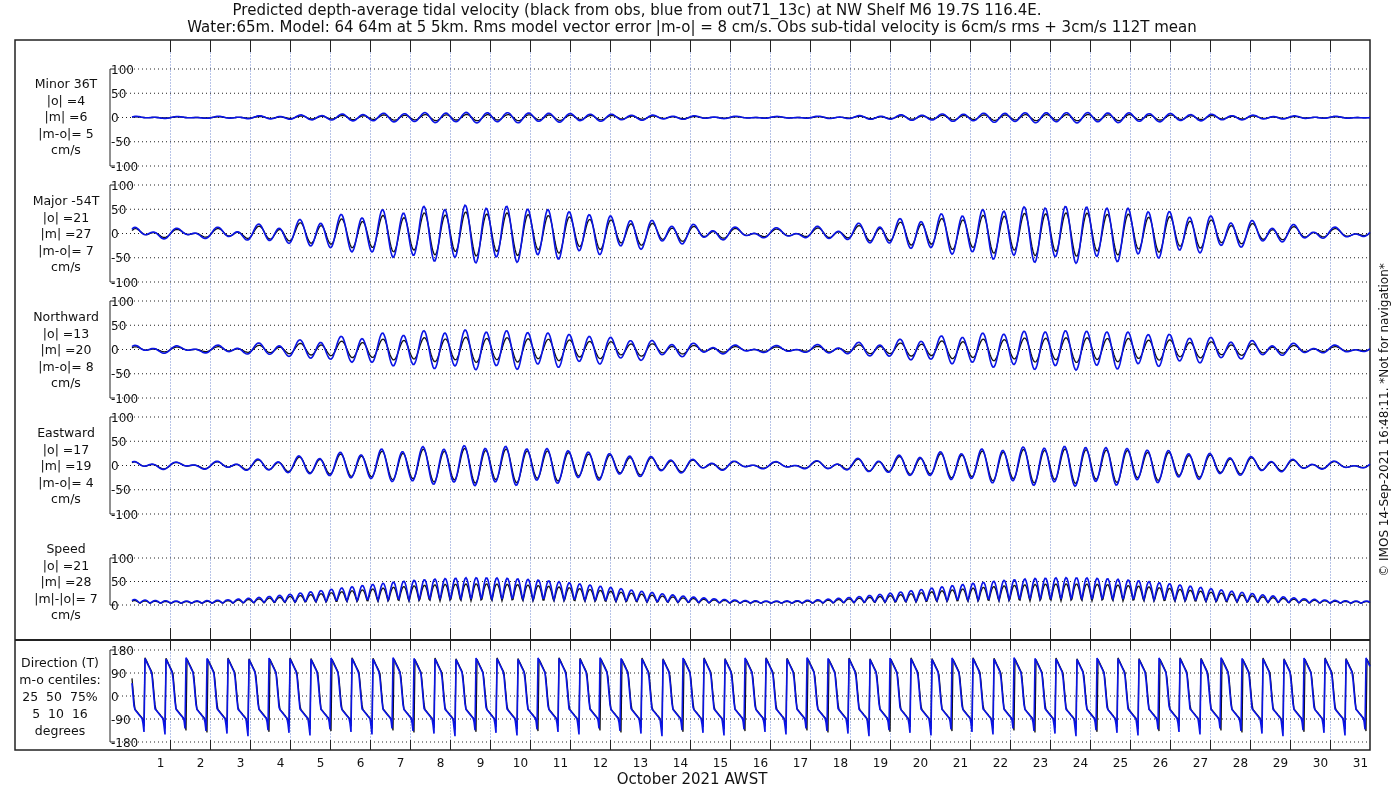 The height and width of the screenshot is (800, 1400). I want to click on chart-title: Predicted depth-average tidal velocity (black from obs, blue from out71_13c) at NW Shelf M6 19.7S 116.4E., so click(637, 10).